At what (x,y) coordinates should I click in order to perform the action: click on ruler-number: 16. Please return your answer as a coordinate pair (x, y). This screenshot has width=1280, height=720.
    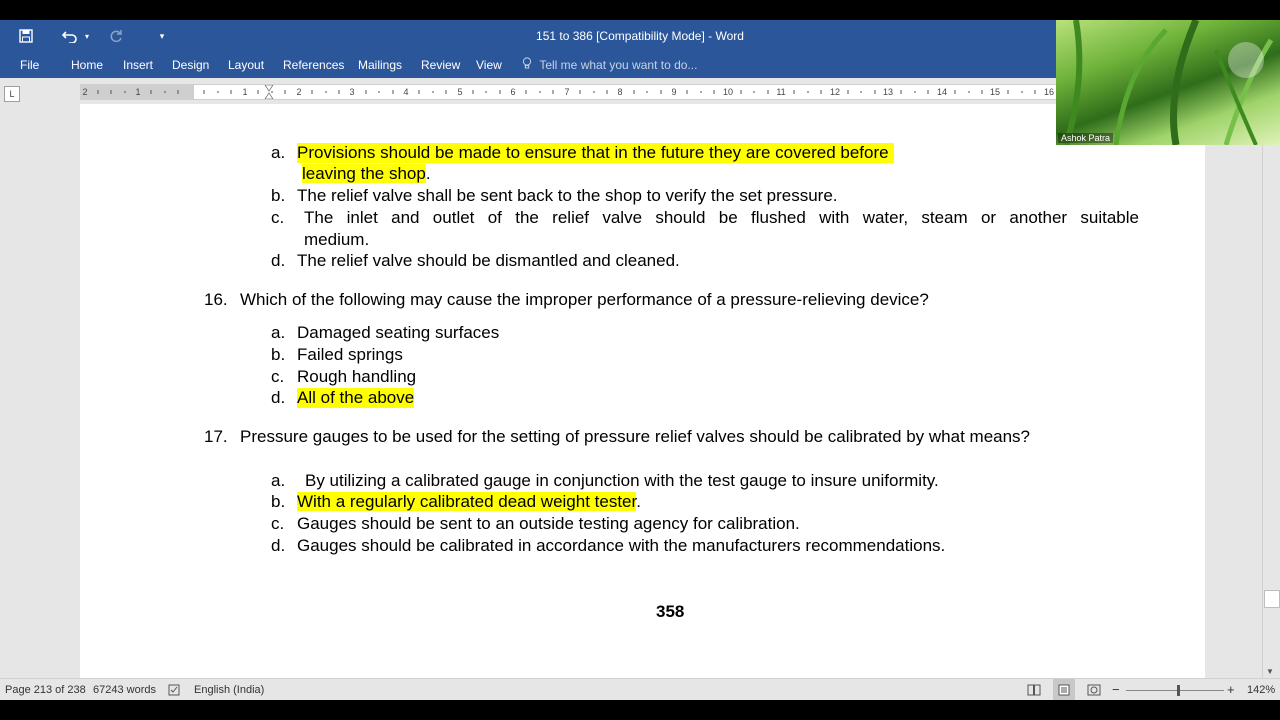
    Looking at the image, I should click on (1049, 92).